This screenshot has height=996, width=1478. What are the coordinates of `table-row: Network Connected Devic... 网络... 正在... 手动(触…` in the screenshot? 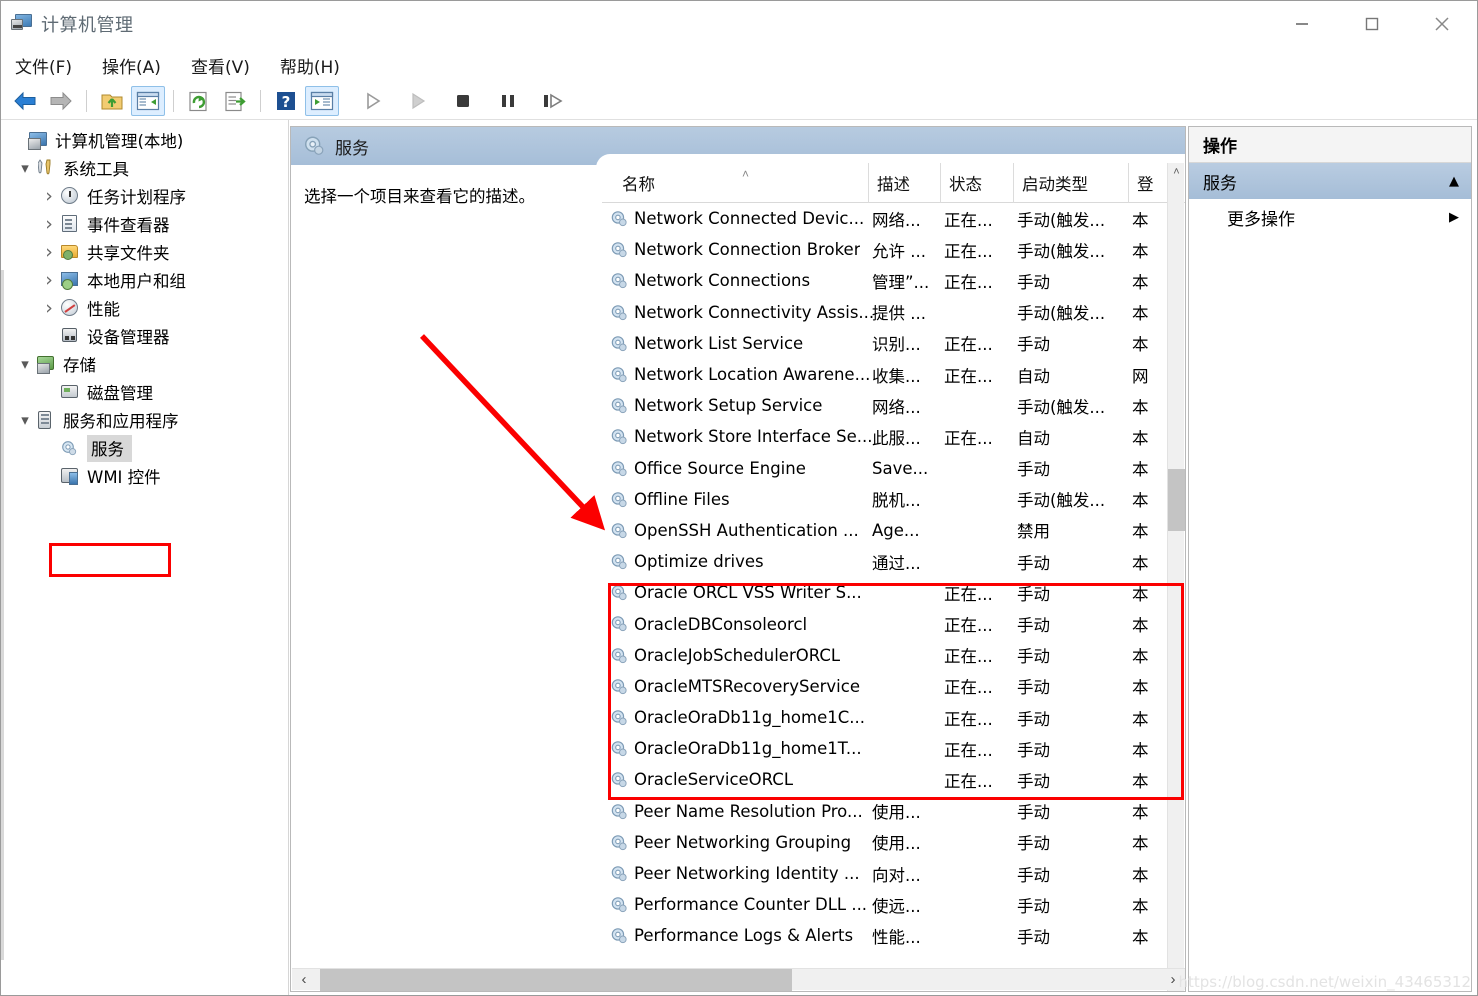 It's located at (884, 218).